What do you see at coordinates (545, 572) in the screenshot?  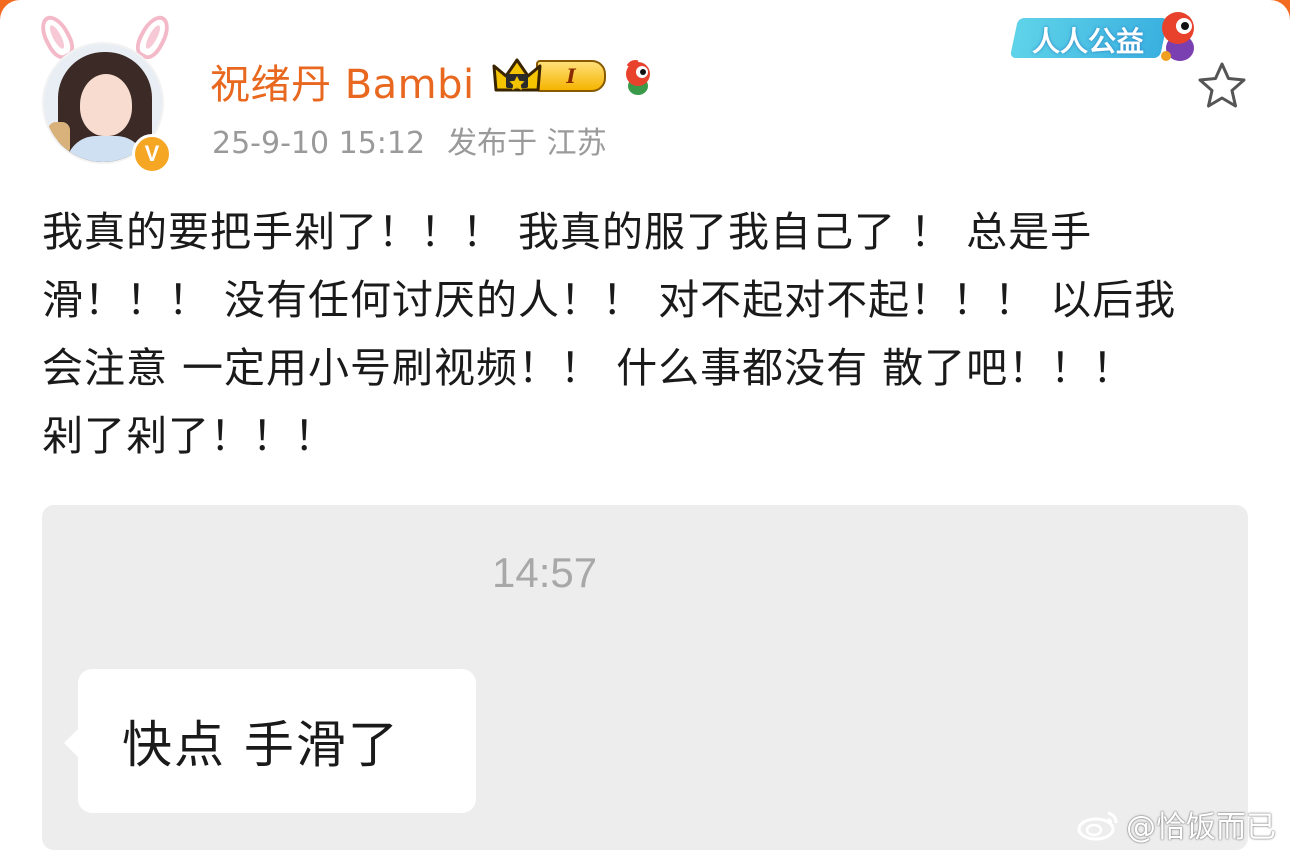 I see `chat-time: 14:57` at bounding box center [545, 572].